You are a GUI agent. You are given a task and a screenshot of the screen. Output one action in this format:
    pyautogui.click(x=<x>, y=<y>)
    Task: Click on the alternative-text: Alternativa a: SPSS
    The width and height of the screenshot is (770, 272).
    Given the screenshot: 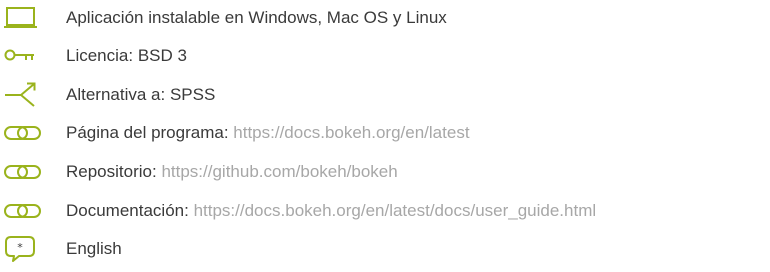 What is the action you would take?
    pyautogui.click(x=141, y=94)
    